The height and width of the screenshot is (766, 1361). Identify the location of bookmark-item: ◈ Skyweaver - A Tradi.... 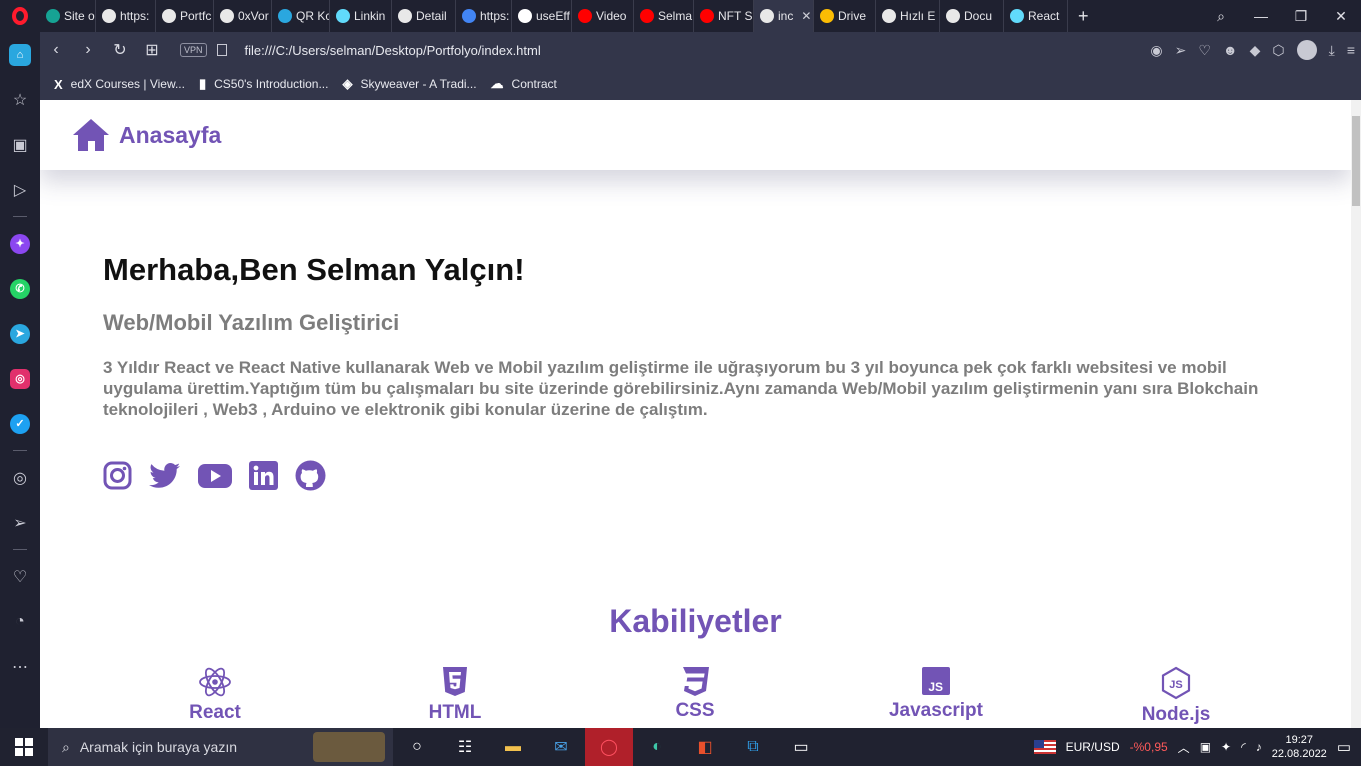
(409, 84).